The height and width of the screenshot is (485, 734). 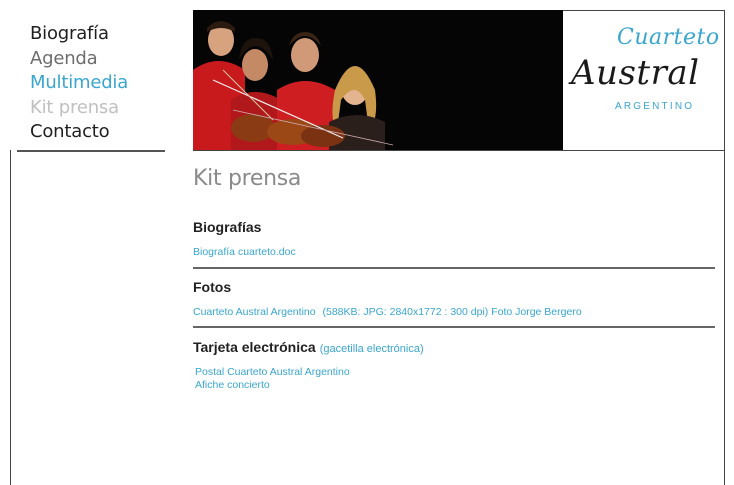 I want to click on header-divider, so click(x=459, y=150).